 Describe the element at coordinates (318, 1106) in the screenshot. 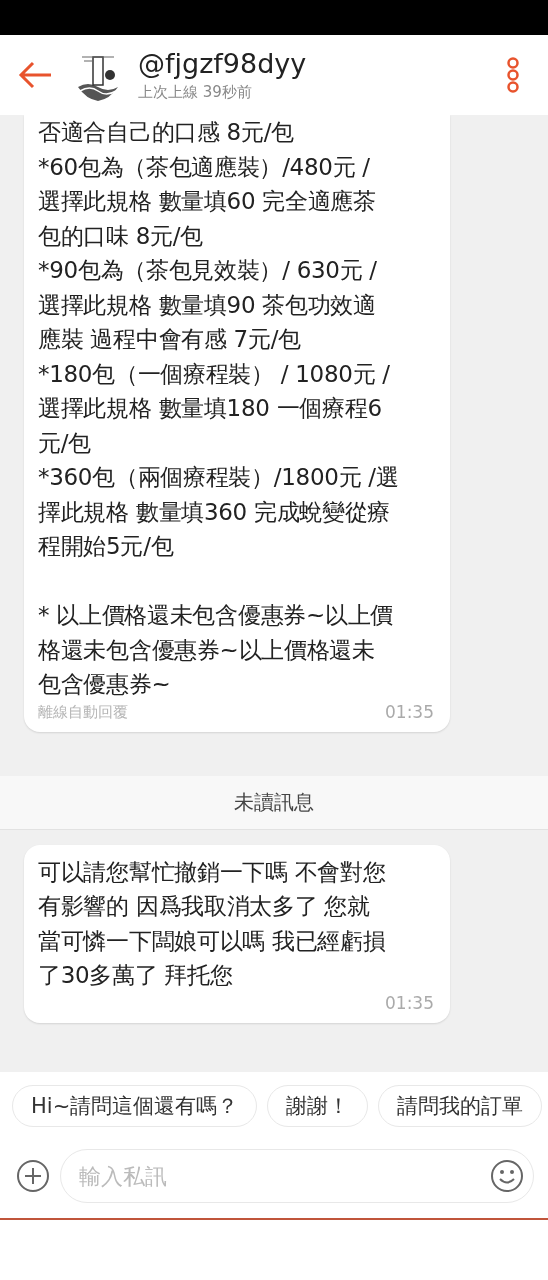

I see `quick-reply-chip: 謝謝！` at that location.